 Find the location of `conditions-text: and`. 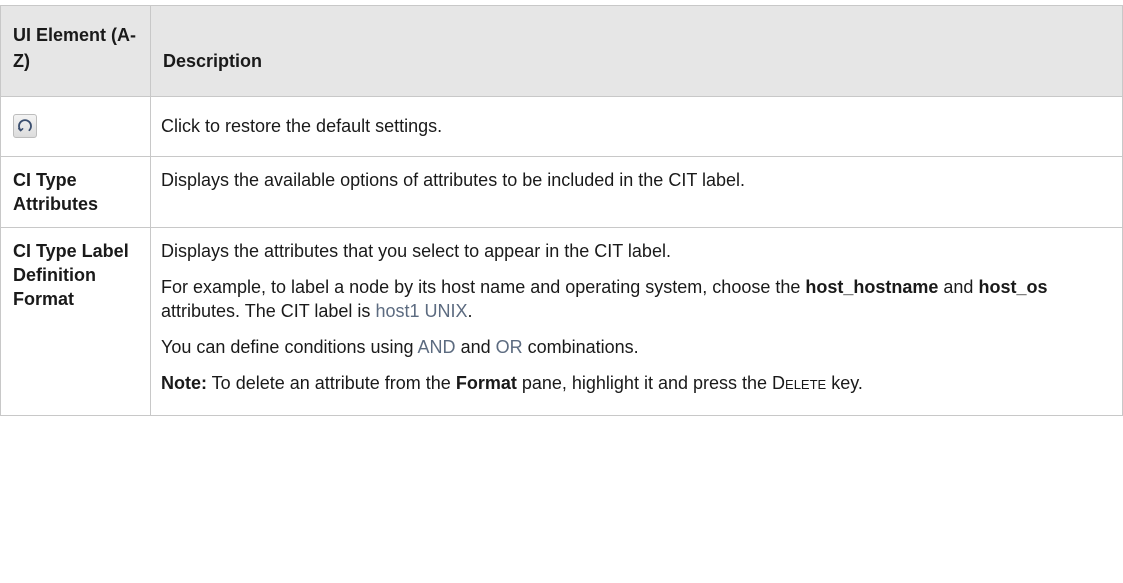

conditions-text: and is located at coordinates (475, 347).